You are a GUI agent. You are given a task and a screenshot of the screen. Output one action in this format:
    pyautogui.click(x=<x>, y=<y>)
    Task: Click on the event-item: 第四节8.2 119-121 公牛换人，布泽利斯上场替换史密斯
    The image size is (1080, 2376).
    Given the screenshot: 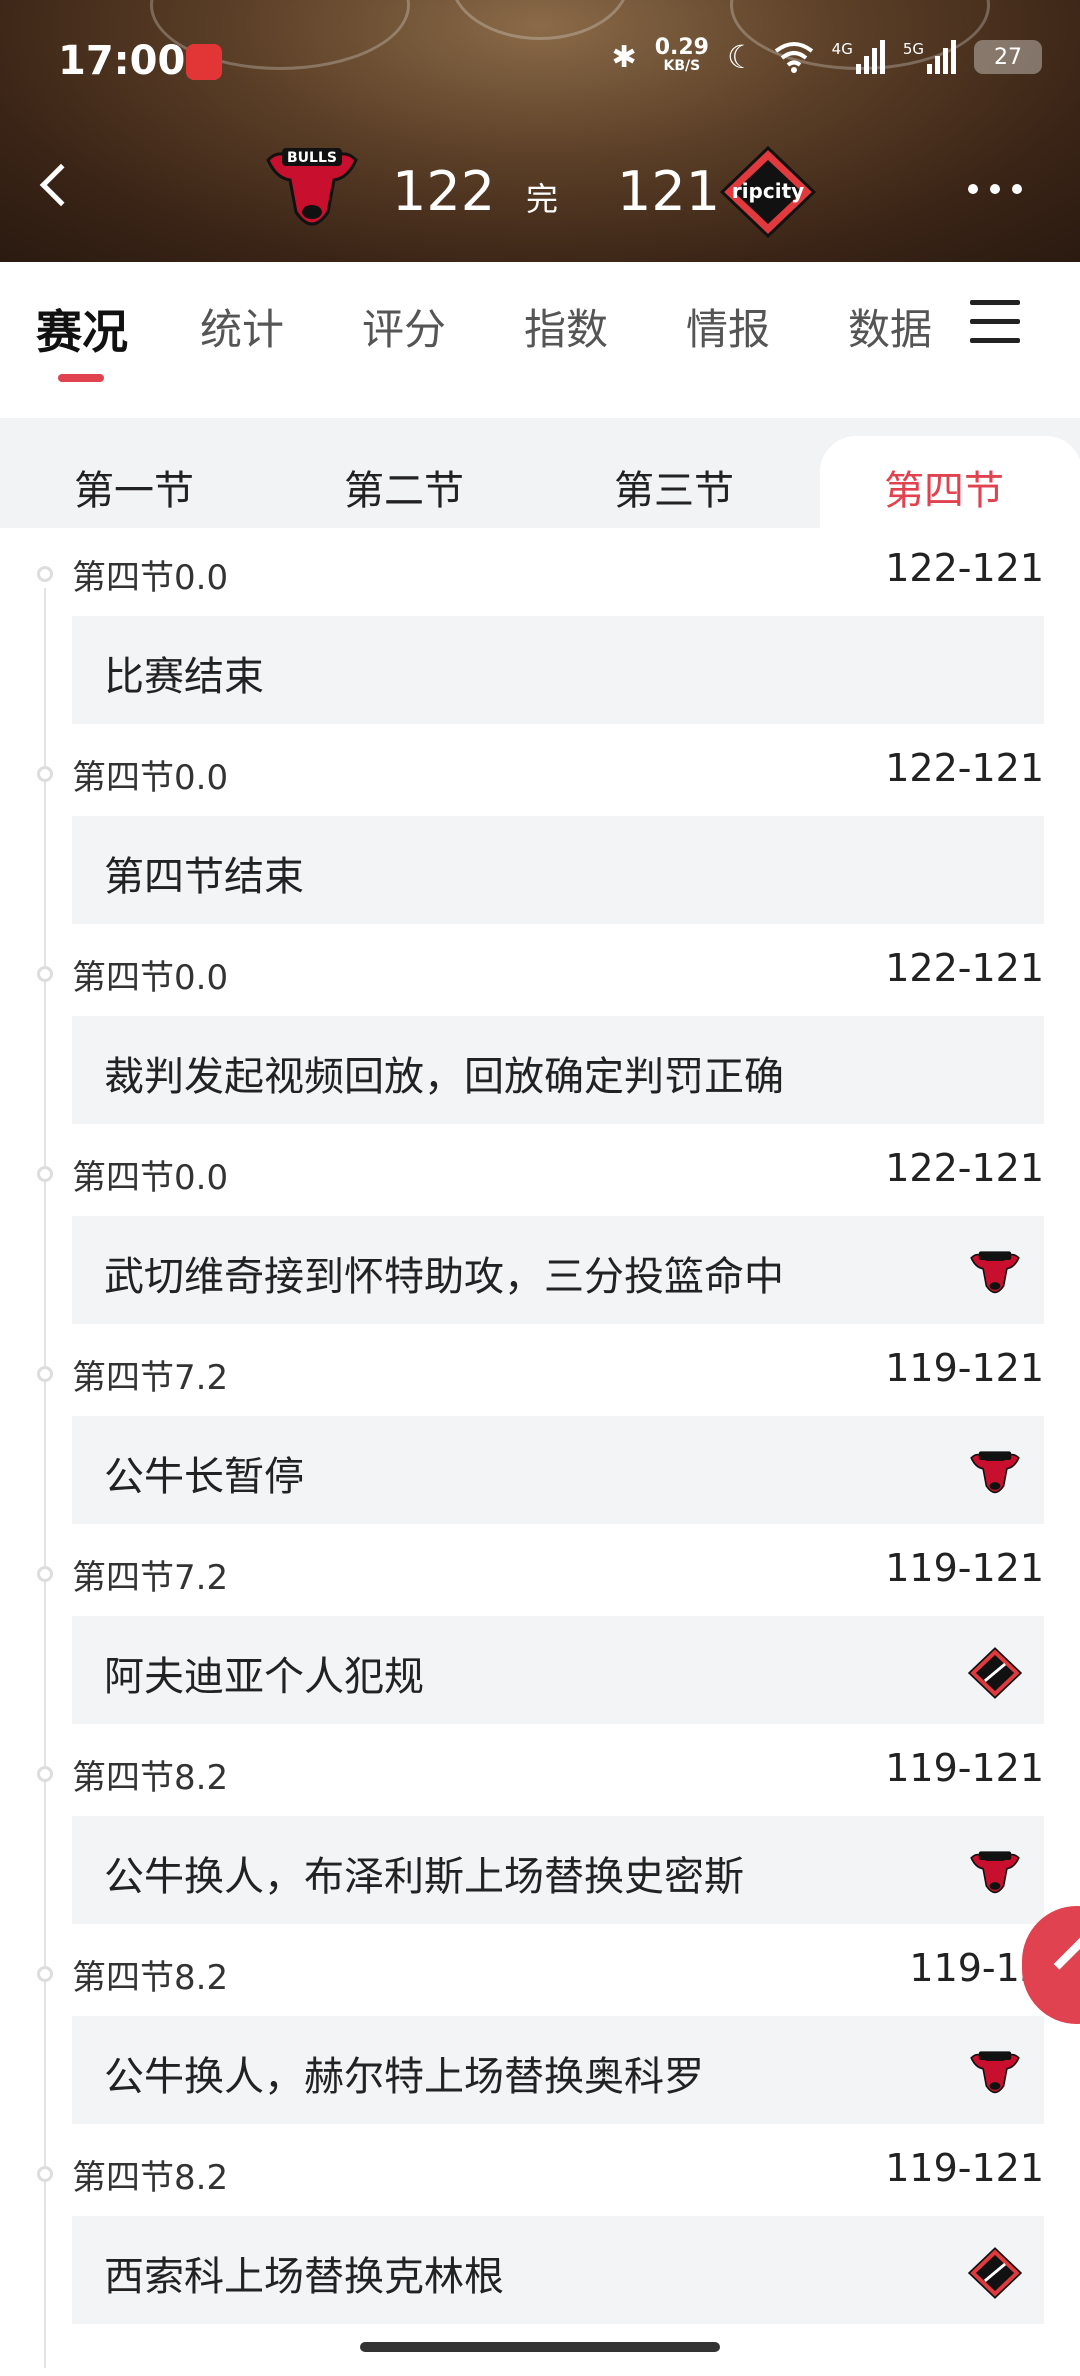 What is the action you would take?
    pyautogui.click(x=540, y=1822)
    